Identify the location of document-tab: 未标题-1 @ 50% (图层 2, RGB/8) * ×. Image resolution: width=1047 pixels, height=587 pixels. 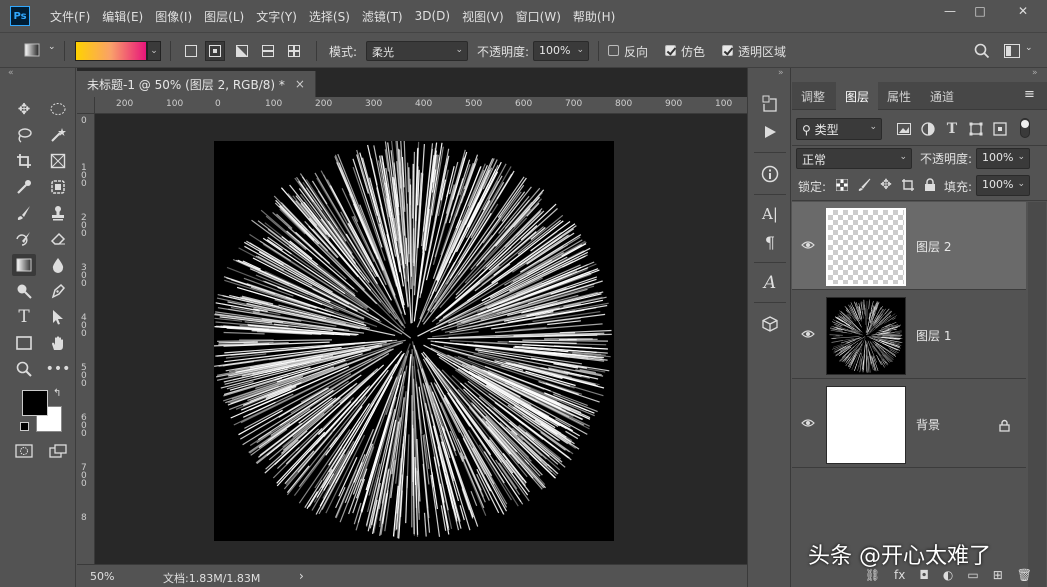
(196, 84).